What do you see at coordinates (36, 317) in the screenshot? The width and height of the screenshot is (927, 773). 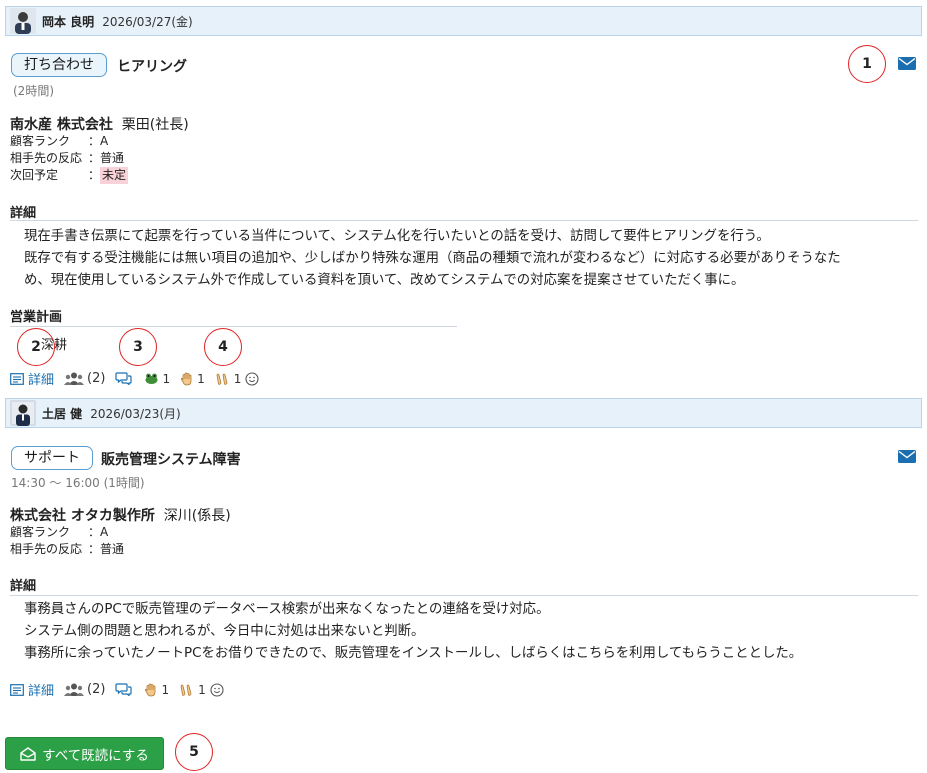 I see `plan-heading: 営業計画` at bounding box center [36, 317].